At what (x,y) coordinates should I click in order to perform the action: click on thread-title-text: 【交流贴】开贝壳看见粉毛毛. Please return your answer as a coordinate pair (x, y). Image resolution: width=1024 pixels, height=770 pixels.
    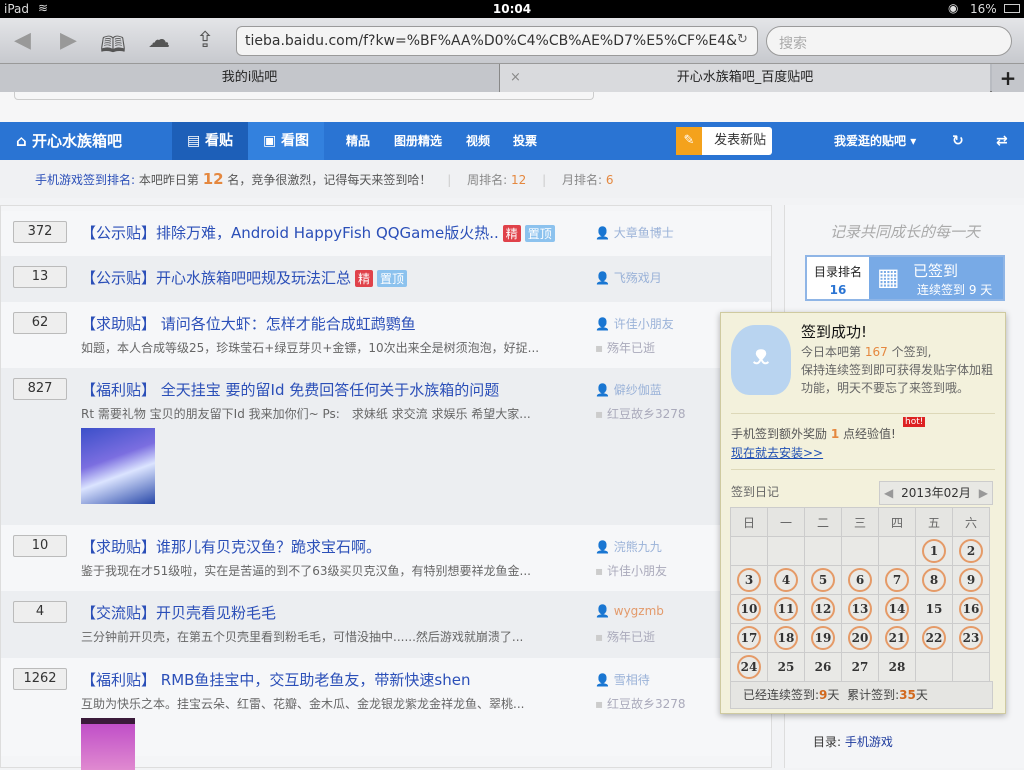
    Looking at the image, I should click on (178, 613).